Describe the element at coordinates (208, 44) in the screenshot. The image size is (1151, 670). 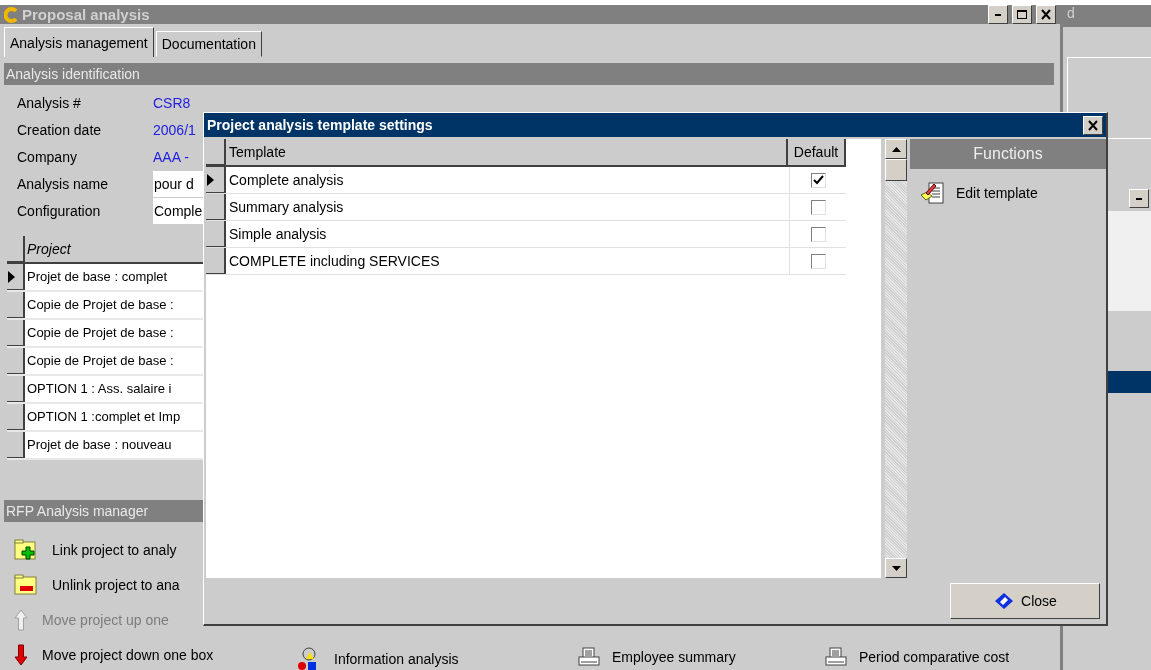
I see `tab: Documentation` at that location.